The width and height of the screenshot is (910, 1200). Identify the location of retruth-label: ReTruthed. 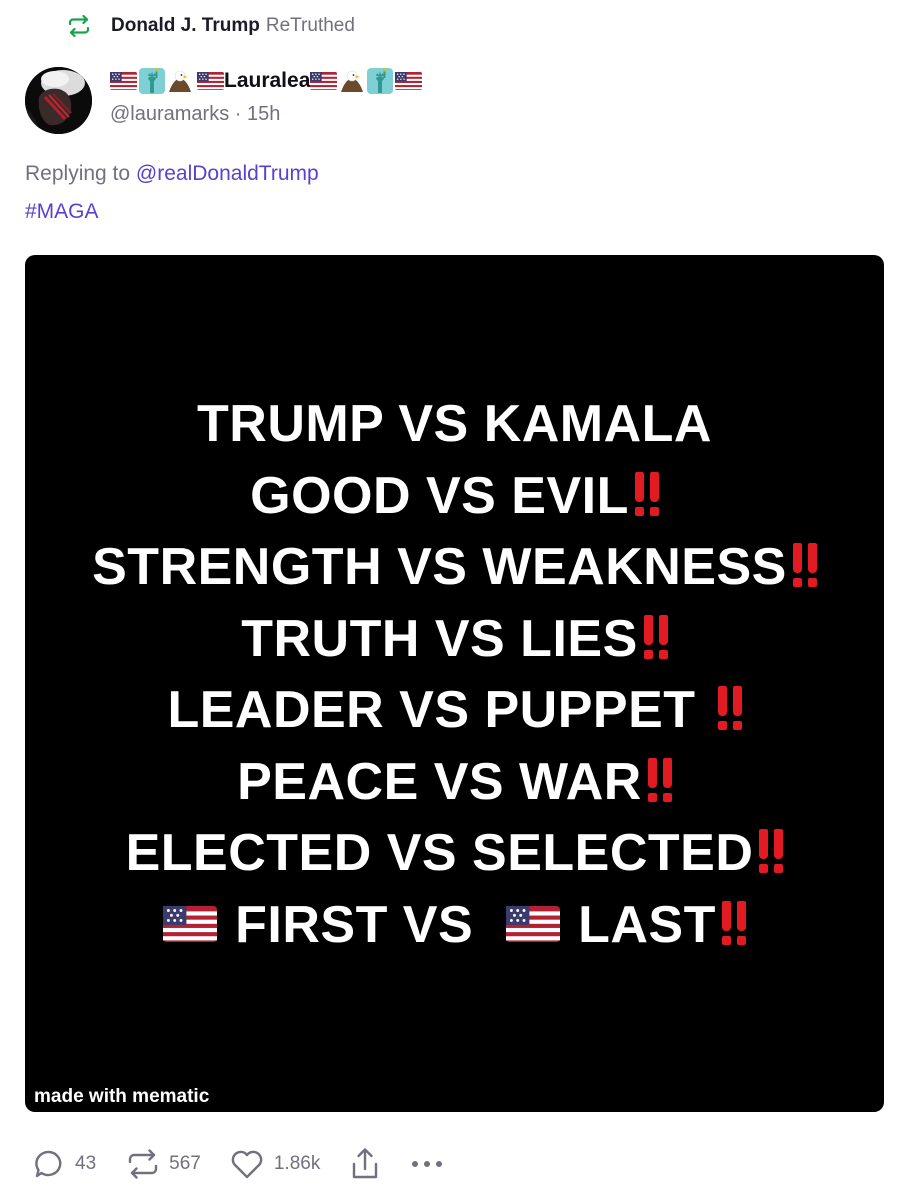
(310, 25).